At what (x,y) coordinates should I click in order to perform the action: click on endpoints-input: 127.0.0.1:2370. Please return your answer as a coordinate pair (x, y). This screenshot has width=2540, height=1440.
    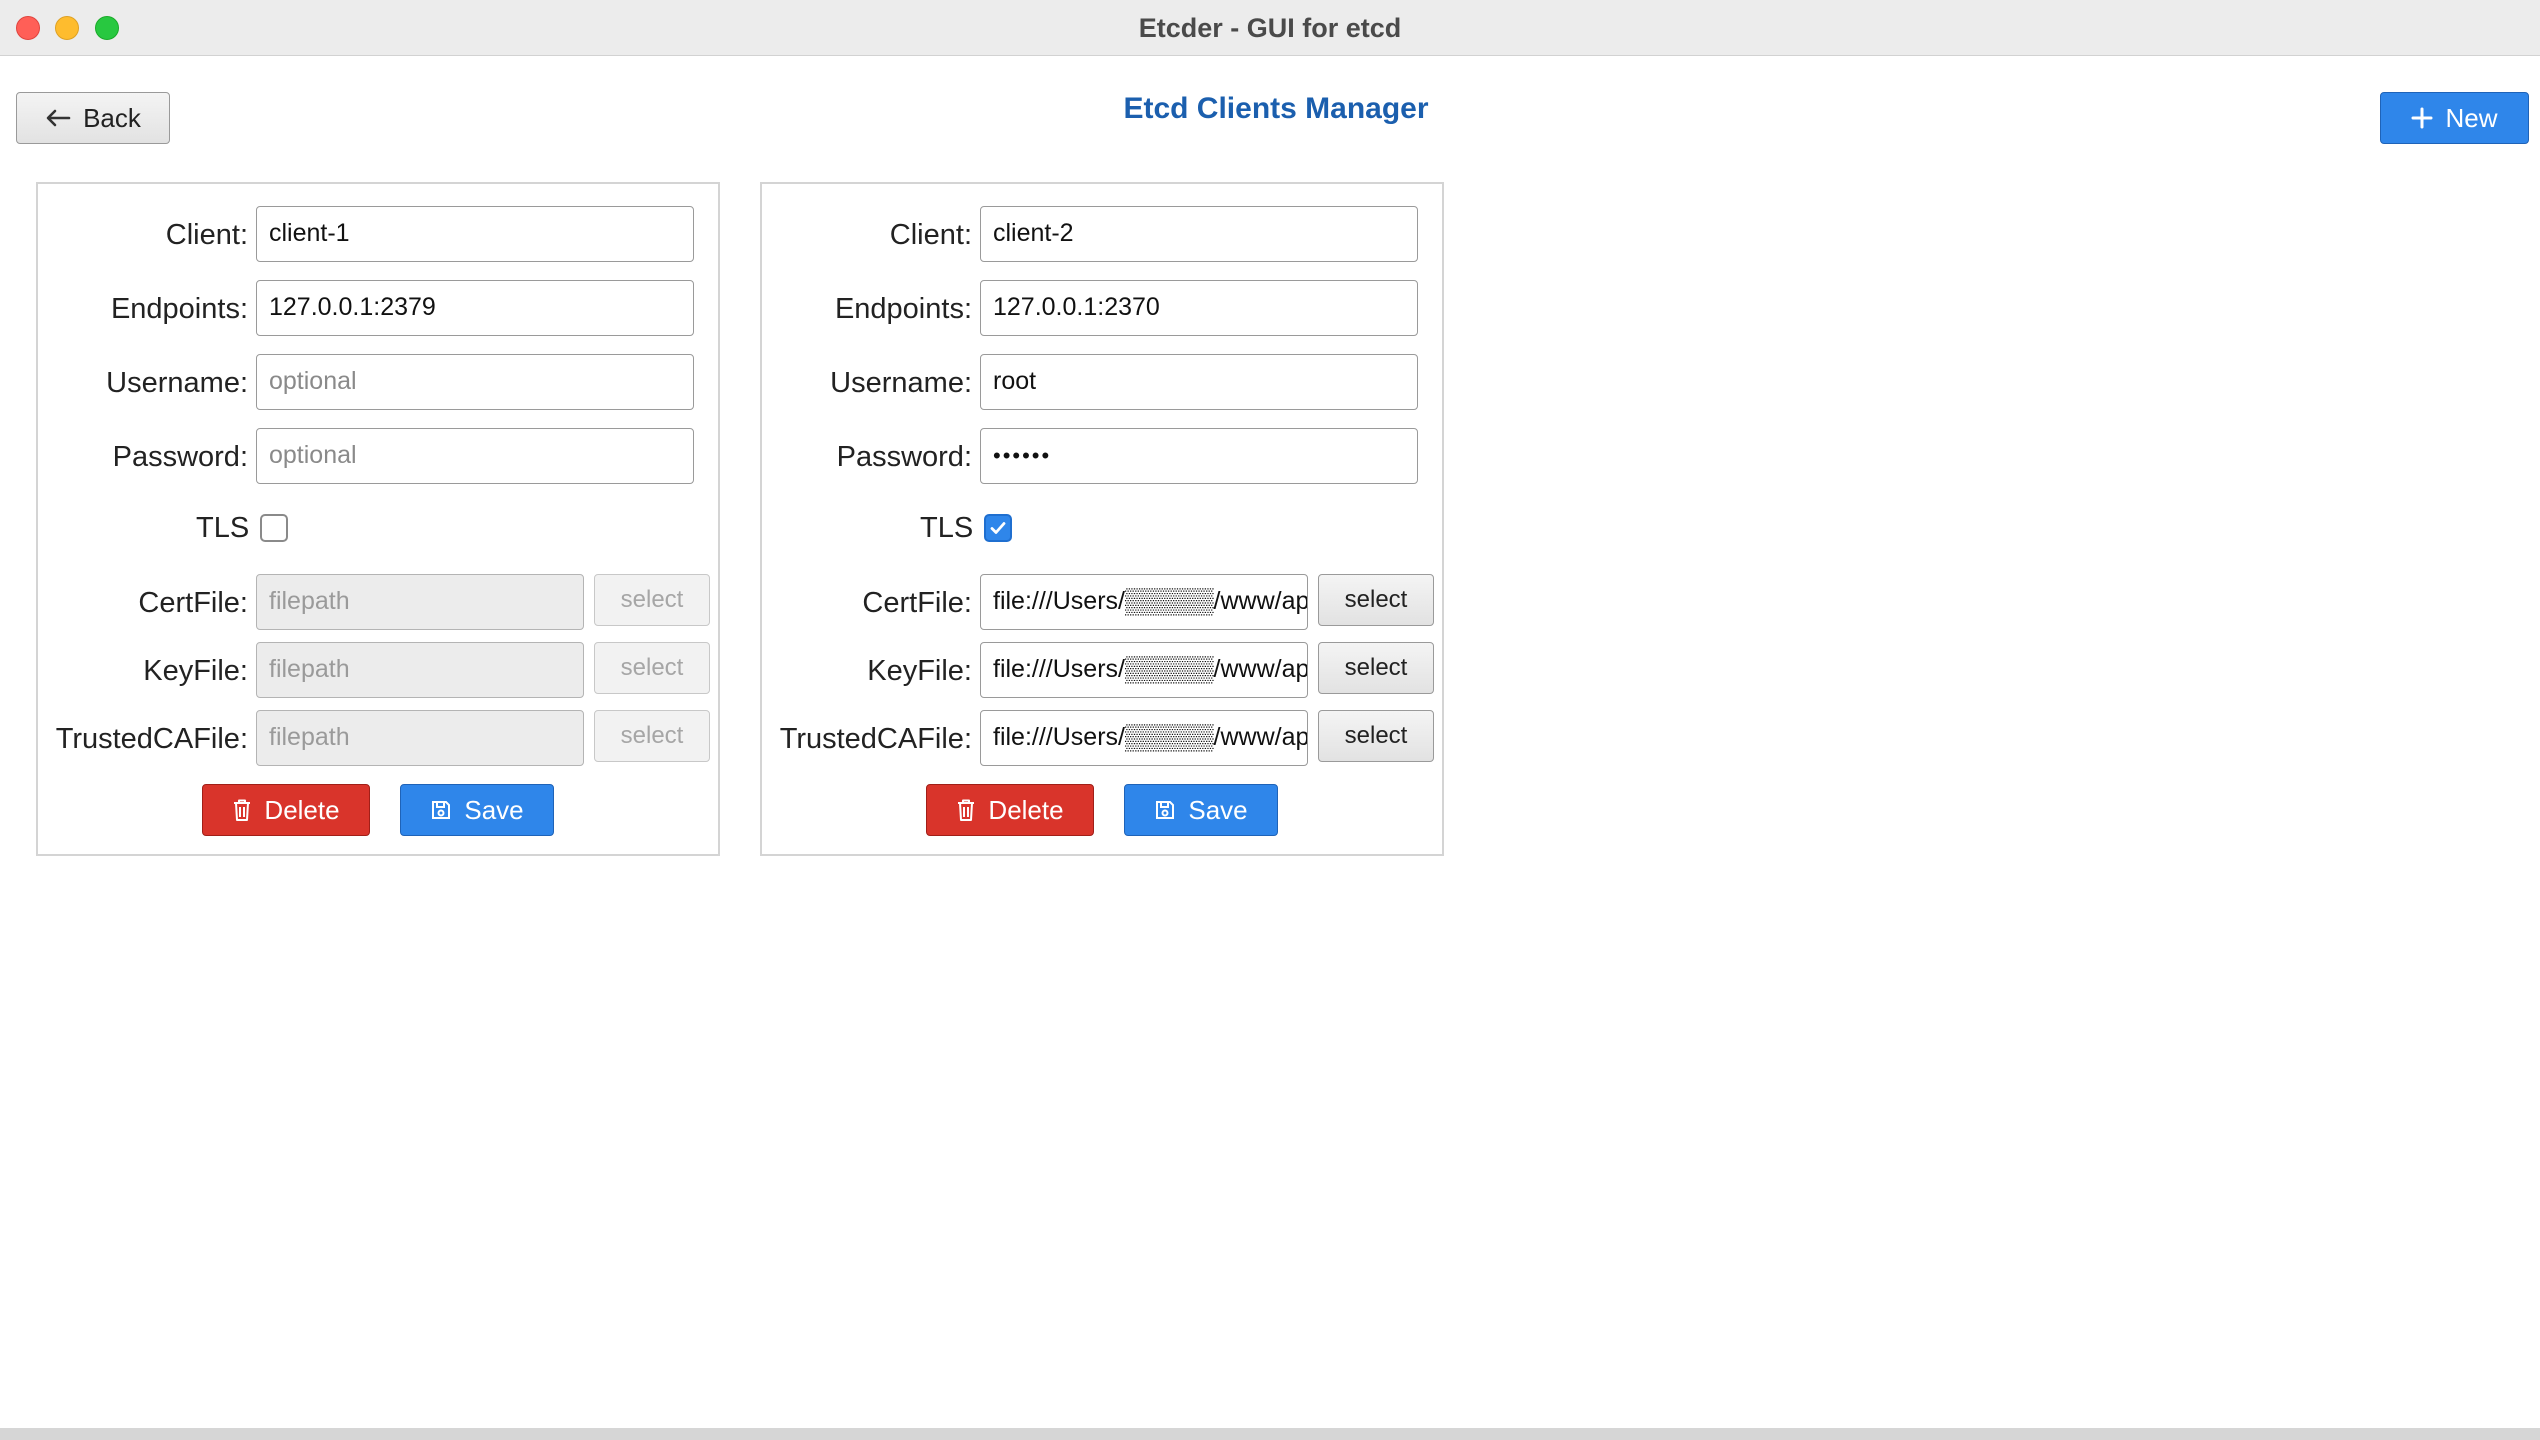
    Looking at the image, I should click on (1199, 308).